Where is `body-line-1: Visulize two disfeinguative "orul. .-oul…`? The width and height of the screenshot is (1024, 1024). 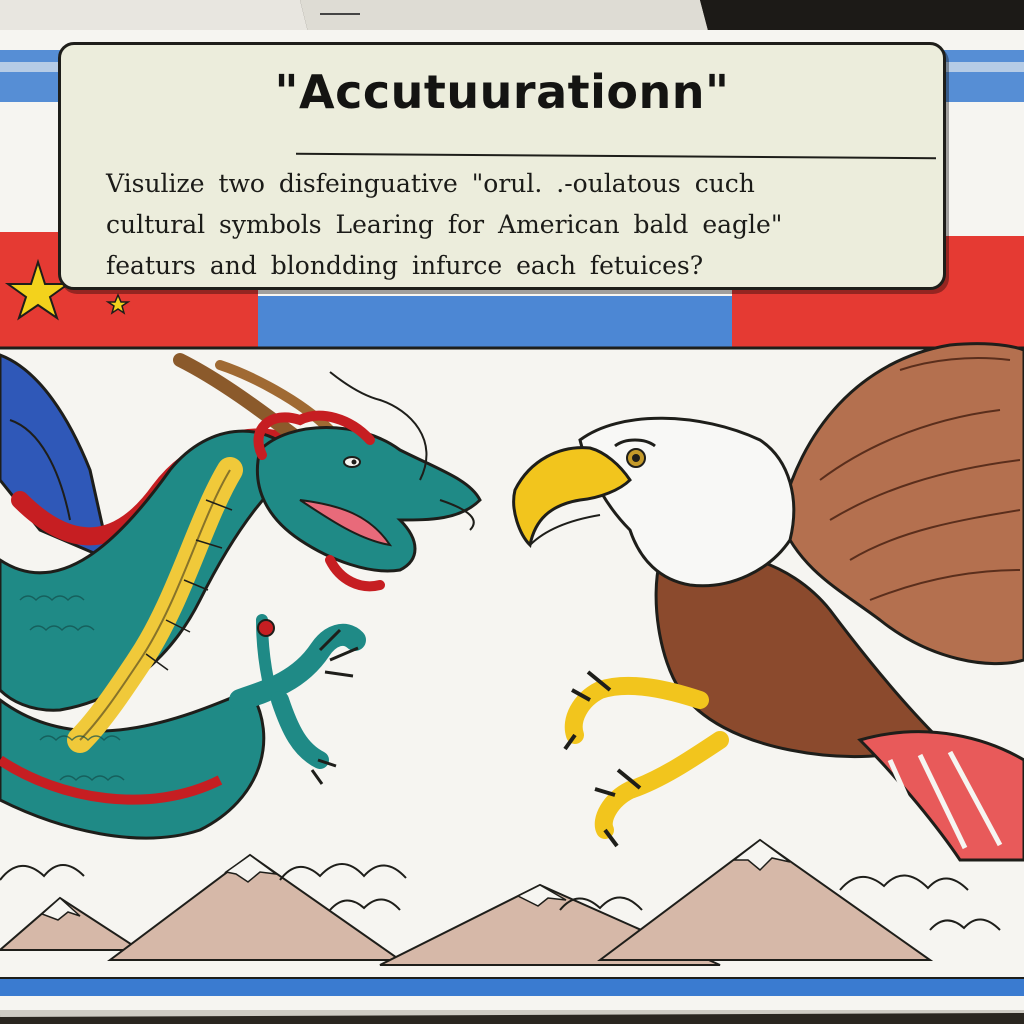 body-line-1: Visulize two disfeinguative "orul. .-oul… is located at coordinates (430, 183).